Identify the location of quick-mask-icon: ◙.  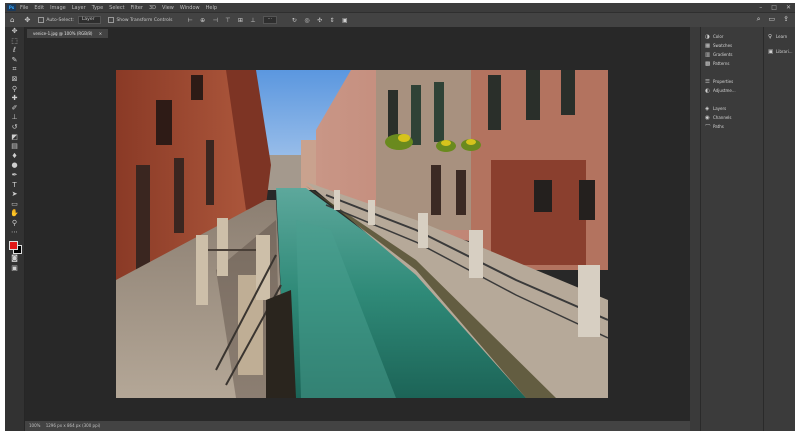
(14, 259).